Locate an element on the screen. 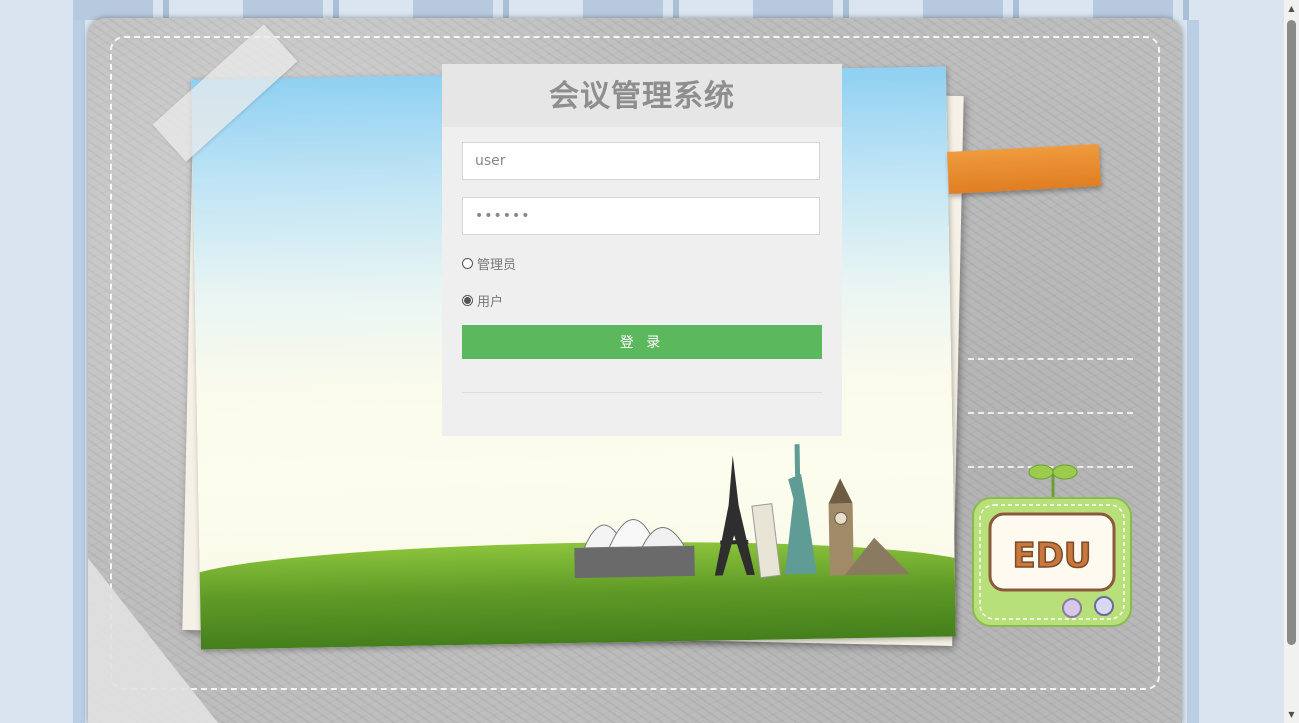 Image resolution: width=1299 pixels, height=723 pixels. page-side-right is located at coordinates (1193, 361).